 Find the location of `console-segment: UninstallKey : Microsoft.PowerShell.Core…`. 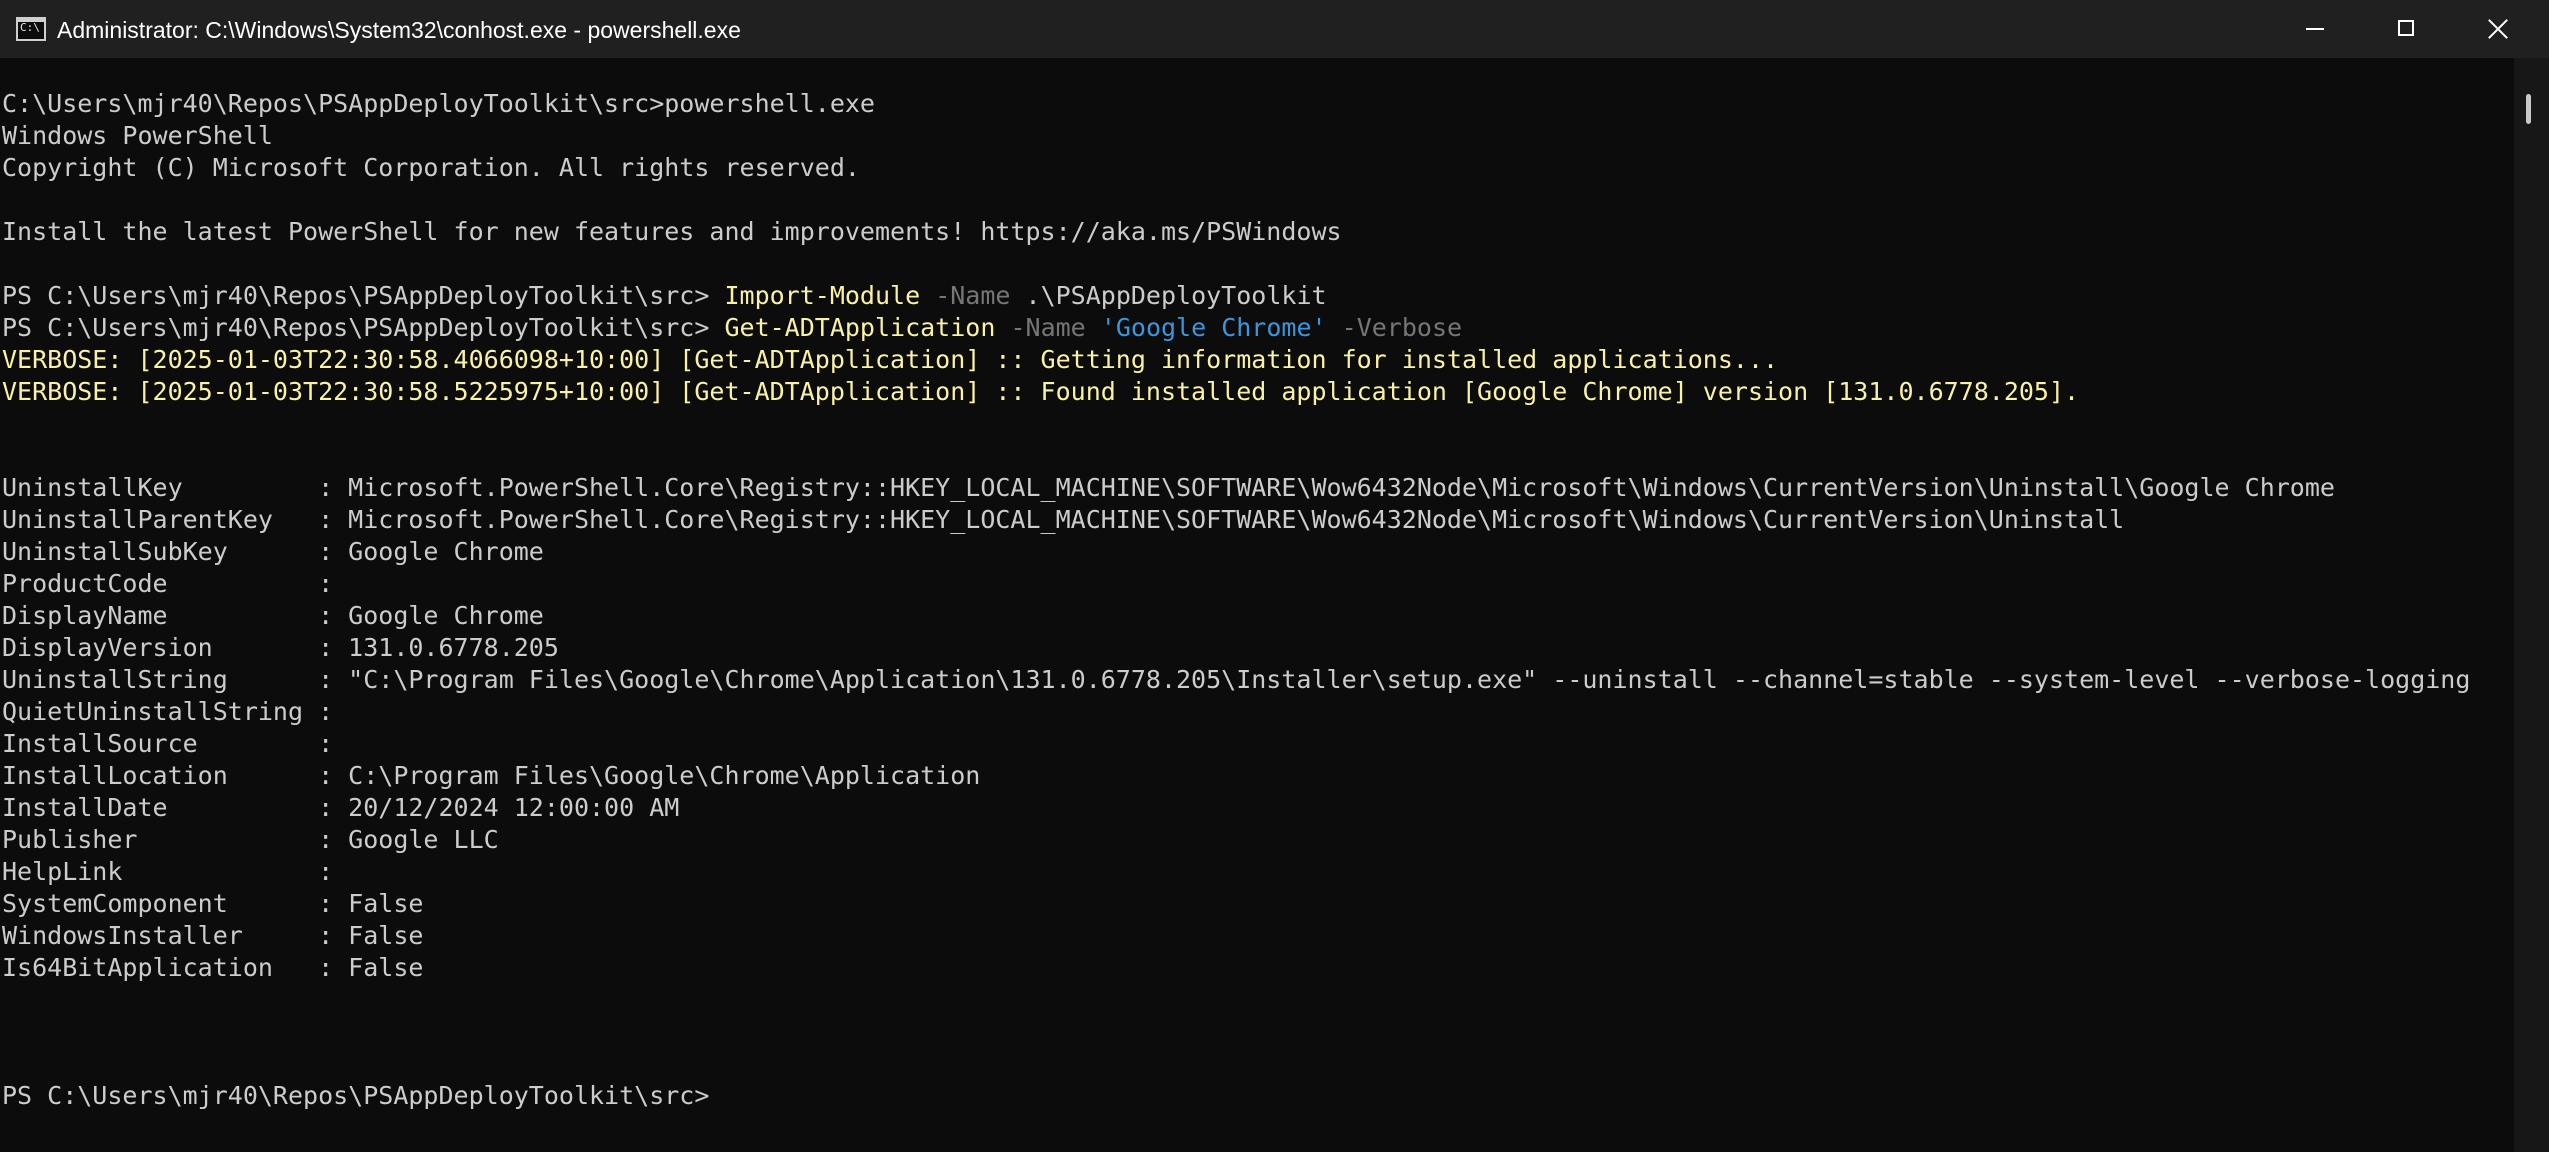

console-segment: UninstallKey : Microsoft.PowerShell.Core… is located at coordinates (1168, 487).